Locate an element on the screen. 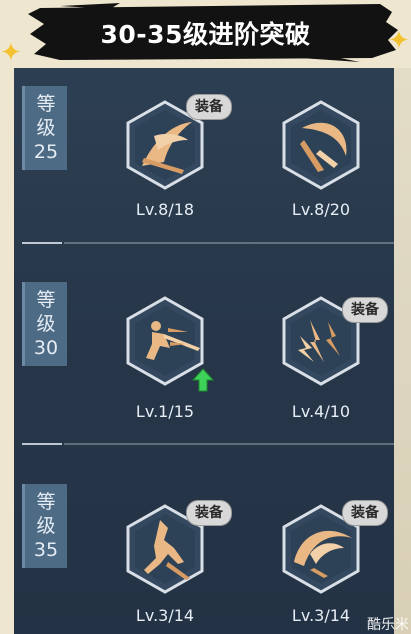 Image resolution: width=411 pixels, height=634 pixels. skill-level-text: Lv.8/20 is located at coordinates (321, 209).